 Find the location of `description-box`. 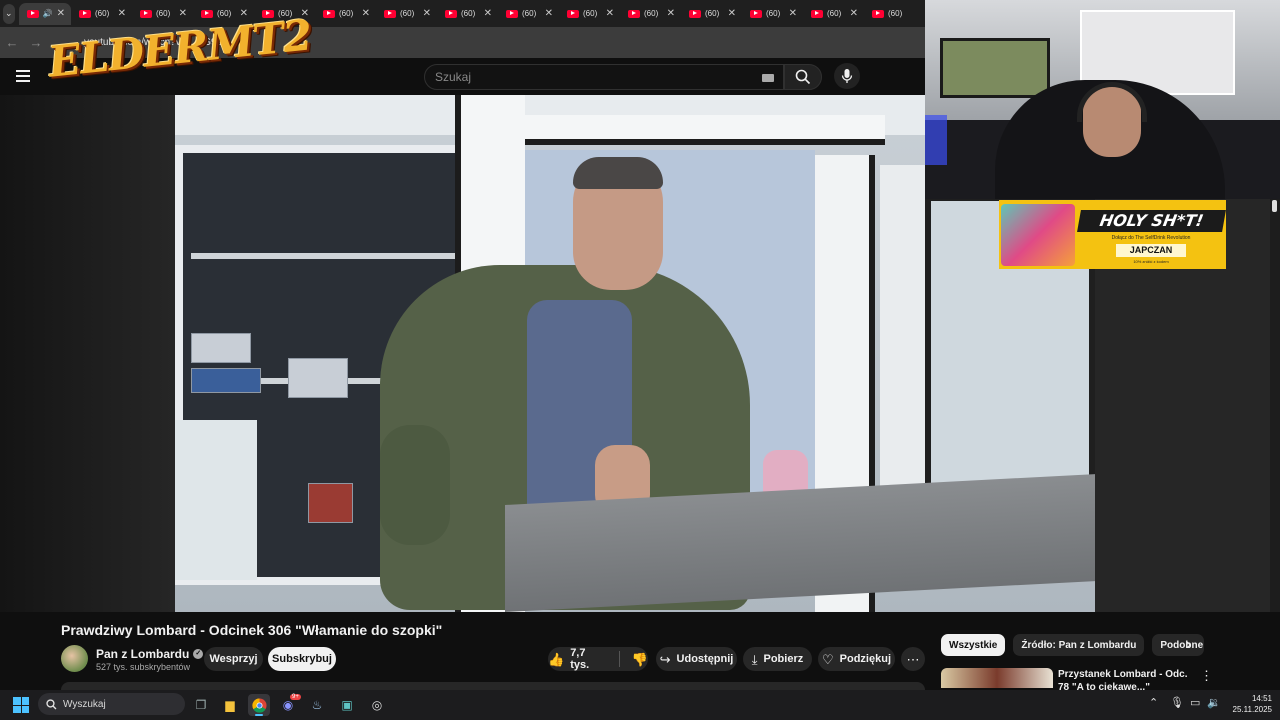

description-box is located at coordinates (493, 686).